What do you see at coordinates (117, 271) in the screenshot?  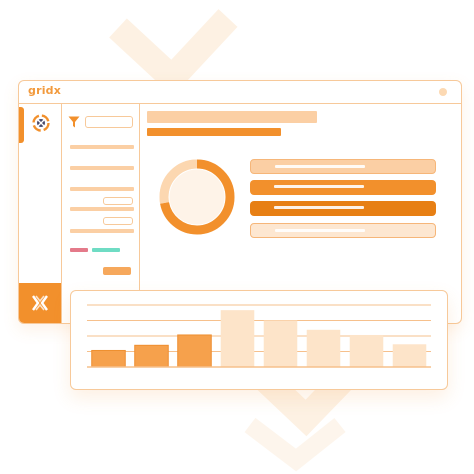 I see `apply-filter-button` at bounding box center [117, 271].